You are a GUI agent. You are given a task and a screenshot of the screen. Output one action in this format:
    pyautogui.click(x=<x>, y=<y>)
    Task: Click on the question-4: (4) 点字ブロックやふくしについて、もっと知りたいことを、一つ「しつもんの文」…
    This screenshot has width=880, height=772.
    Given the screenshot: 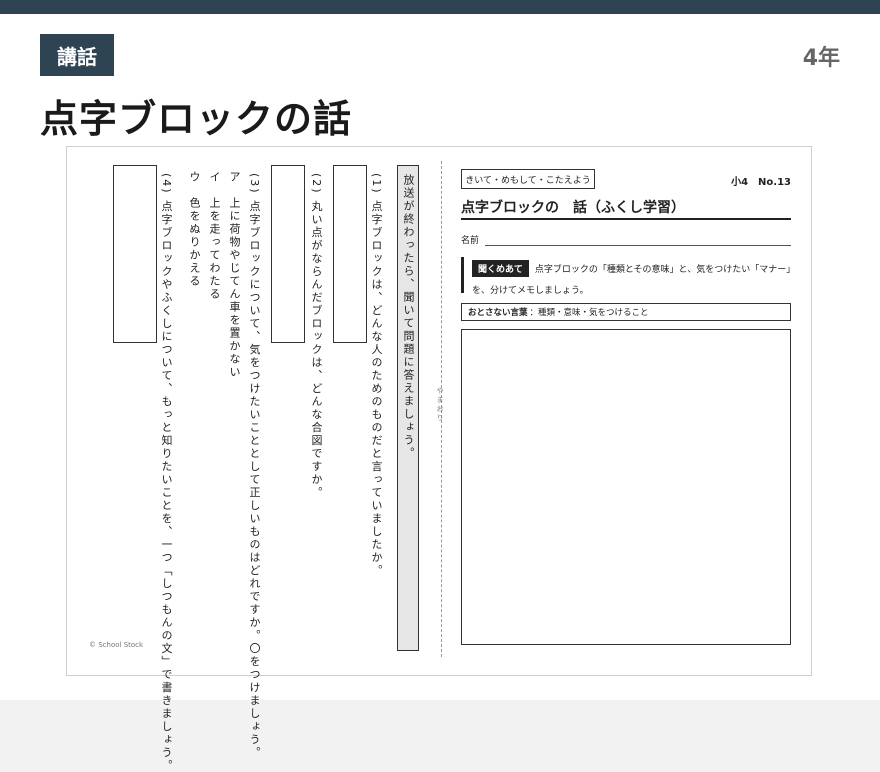 What is the action you would take?
    pyautogui.click(x=166, y=472)
    